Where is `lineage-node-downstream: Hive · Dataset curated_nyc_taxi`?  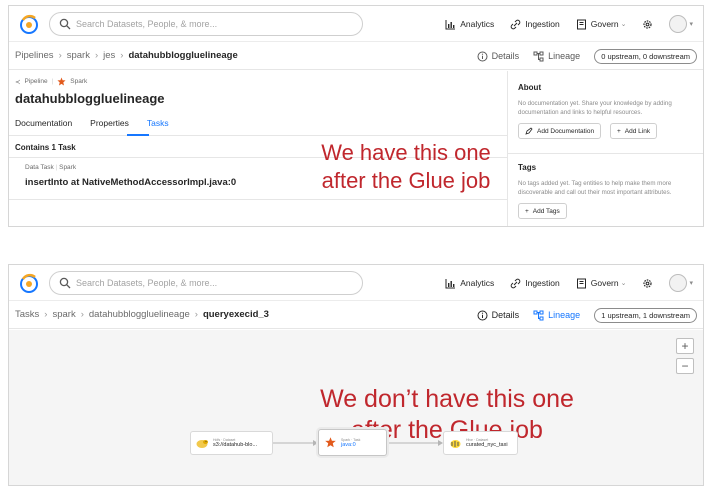 lineage-node-downstream: Hive · Dataset curated_nyc_taxi is located at coordinates (480, 443).